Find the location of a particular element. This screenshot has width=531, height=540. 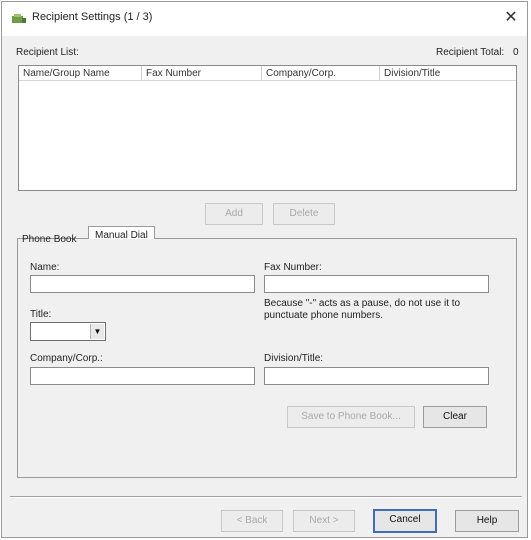

title-label: Title: is located at coordinates (41, 314).